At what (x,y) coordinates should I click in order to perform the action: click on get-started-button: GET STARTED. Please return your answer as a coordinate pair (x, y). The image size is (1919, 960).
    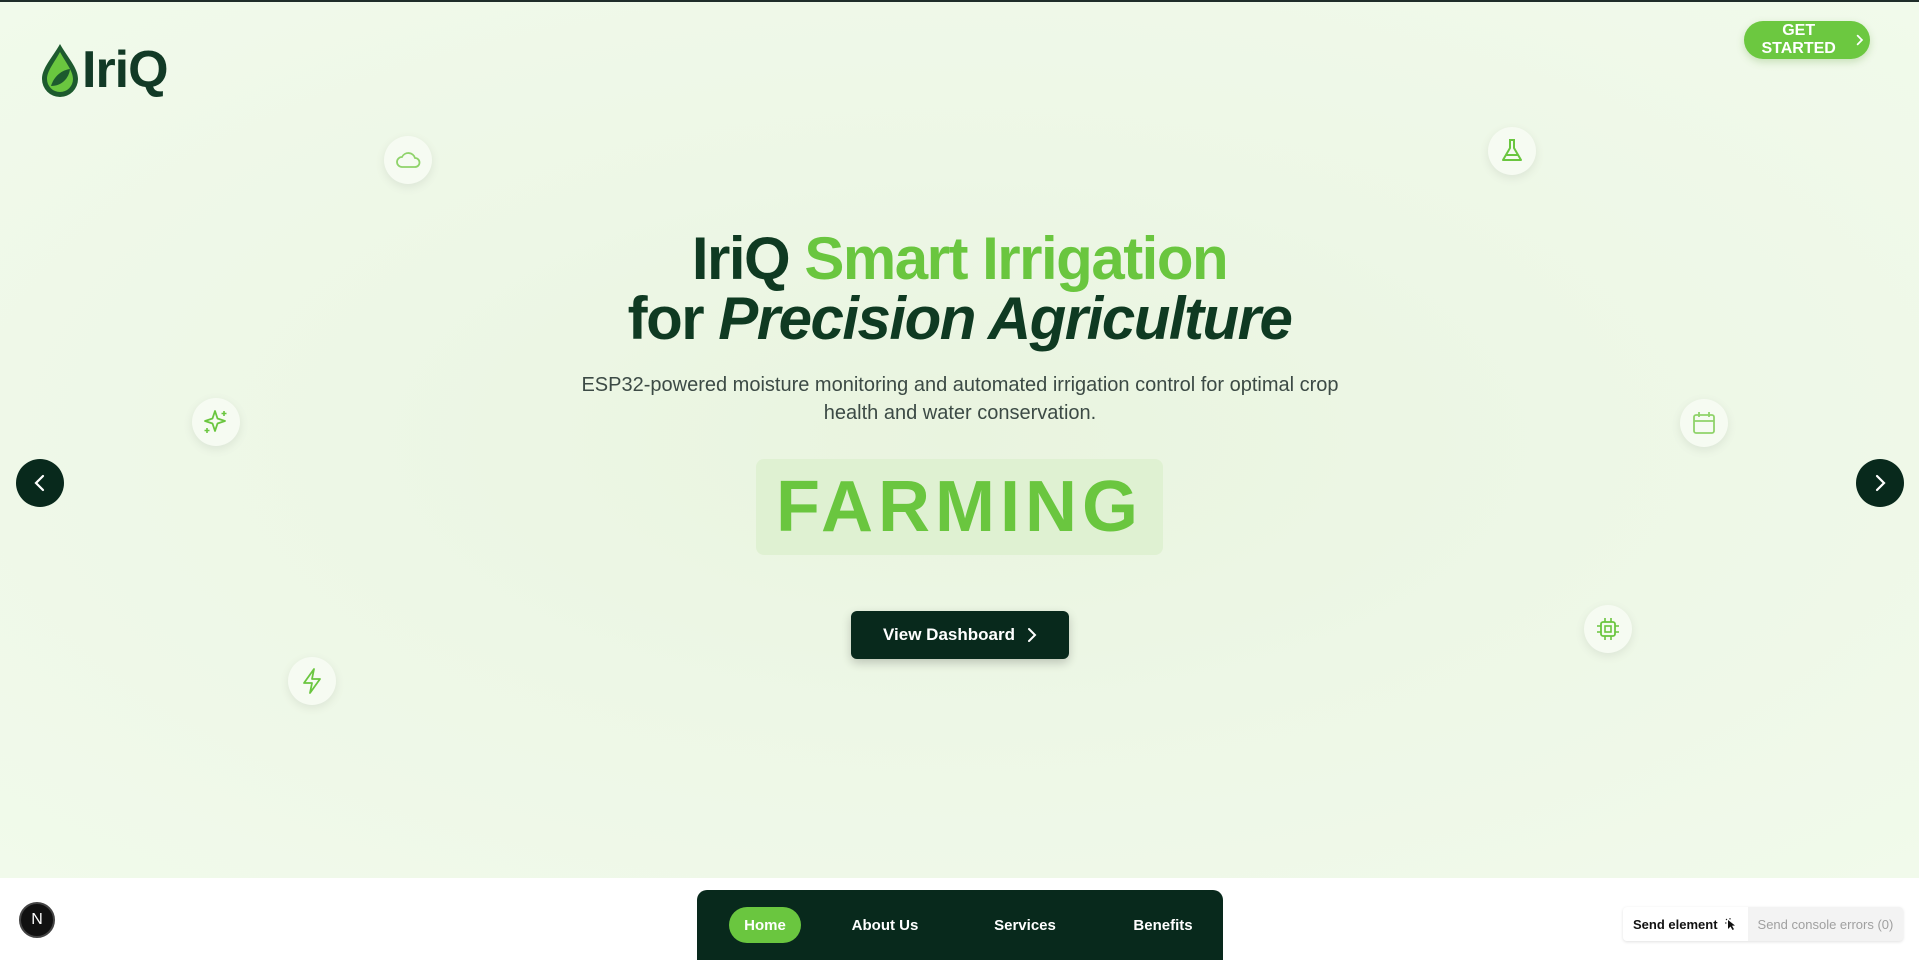
    Looking at the image, I should click on (1807, 40).